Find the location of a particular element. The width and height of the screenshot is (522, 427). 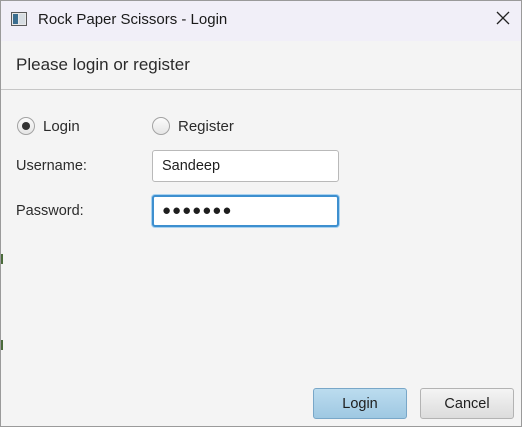

close-button is located at coordinates (503, 20).